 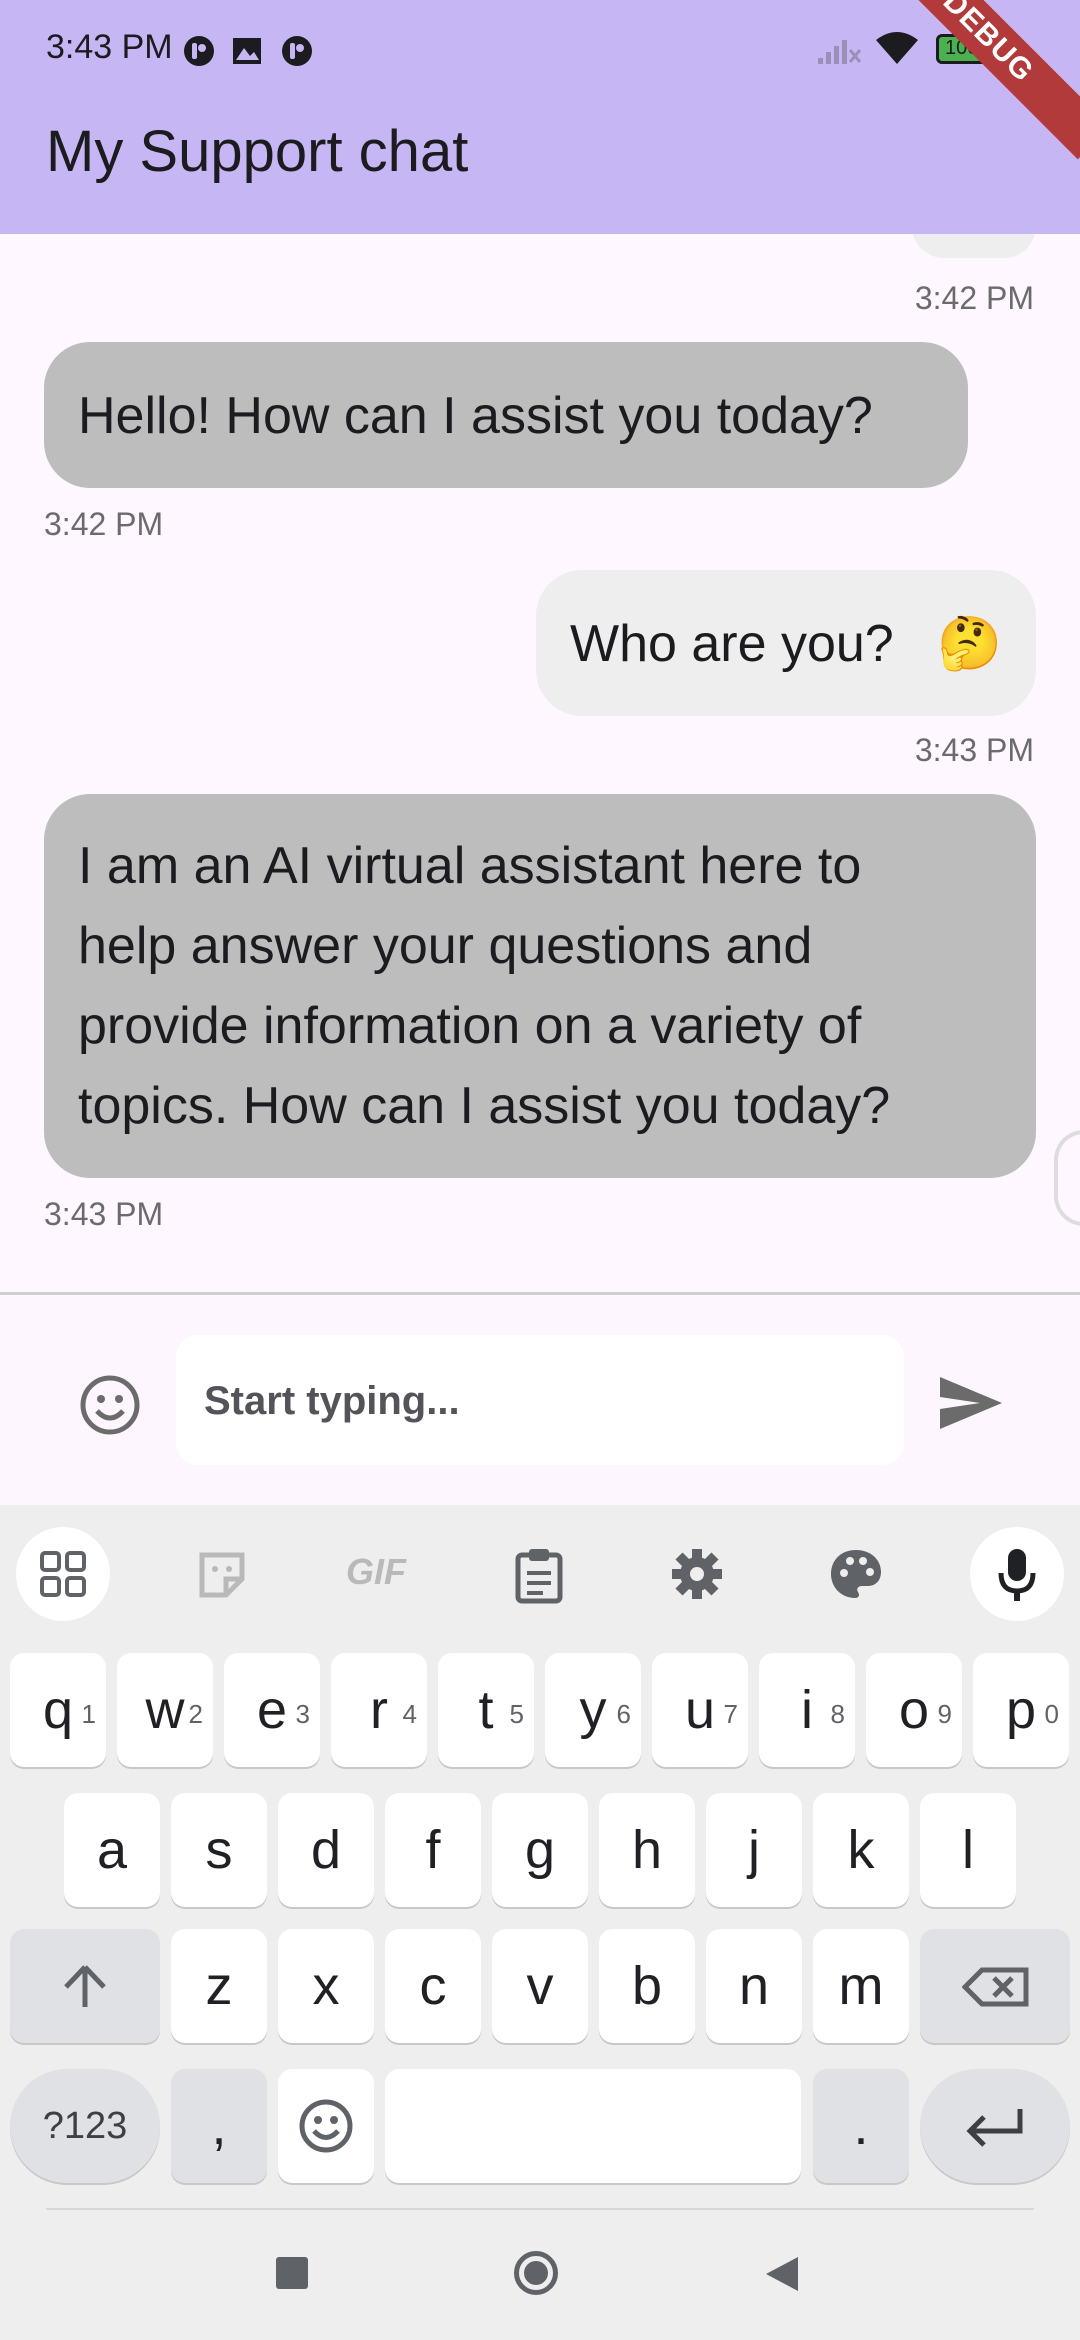 What do you see at coordinates (593, 1710) in the screenshot?
I see `key-y: y6` at bounding box center [593, 1710].